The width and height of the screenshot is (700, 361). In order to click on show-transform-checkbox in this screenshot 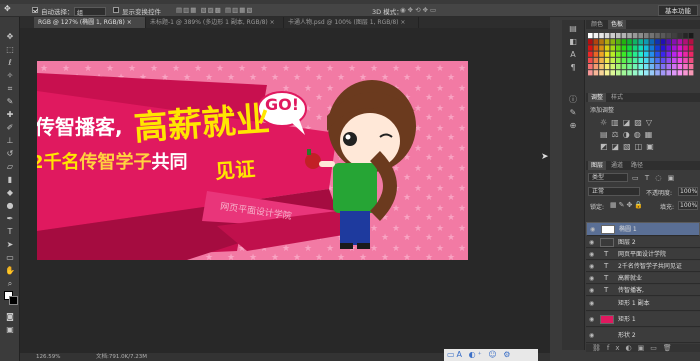, I will do `click(116, 10)`.